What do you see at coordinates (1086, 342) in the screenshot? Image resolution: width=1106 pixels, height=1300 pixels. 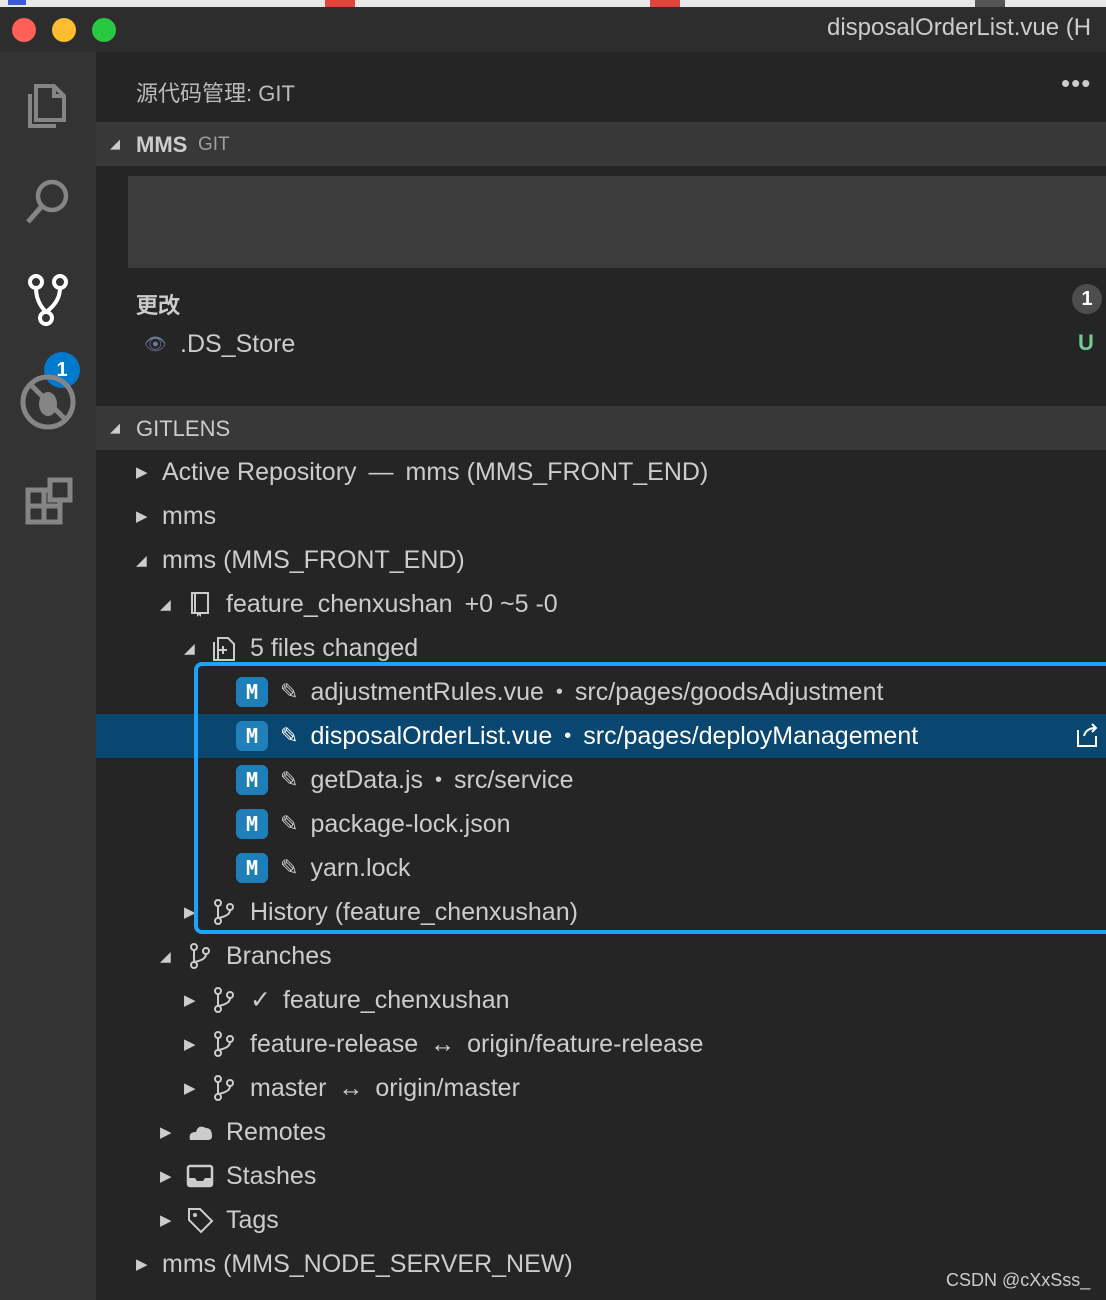 I see `change-status: U` at bounding box center [1086, 342].